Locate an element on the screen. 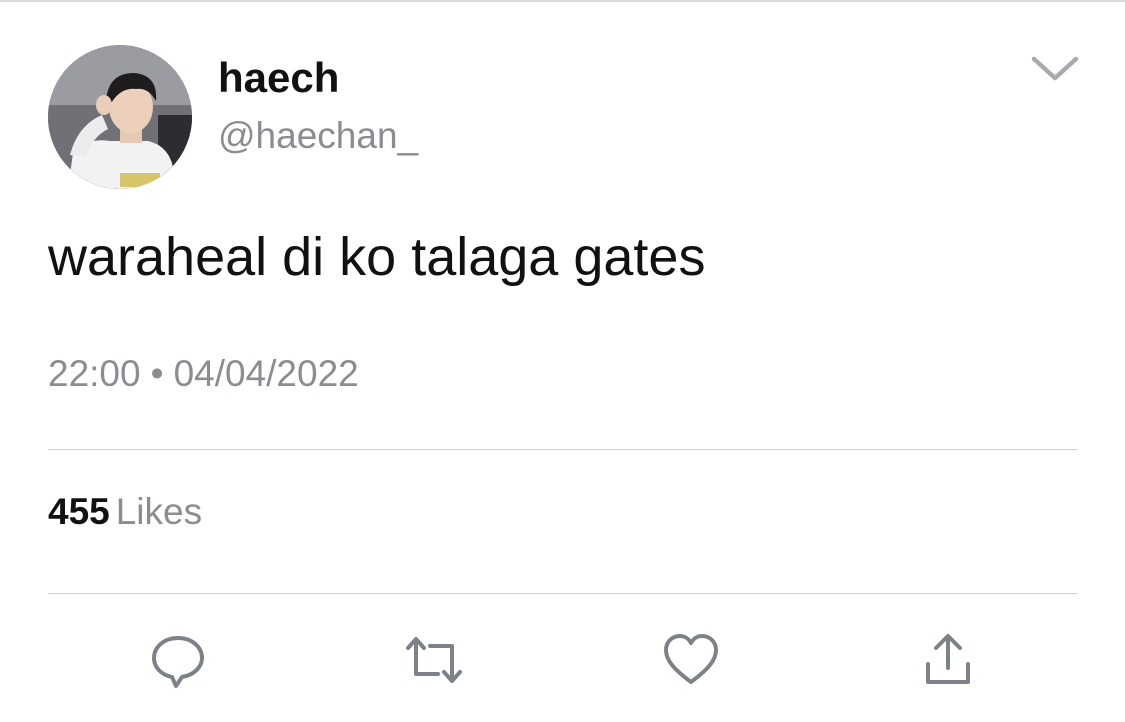  divider-top is located at coordinates (562, 449).